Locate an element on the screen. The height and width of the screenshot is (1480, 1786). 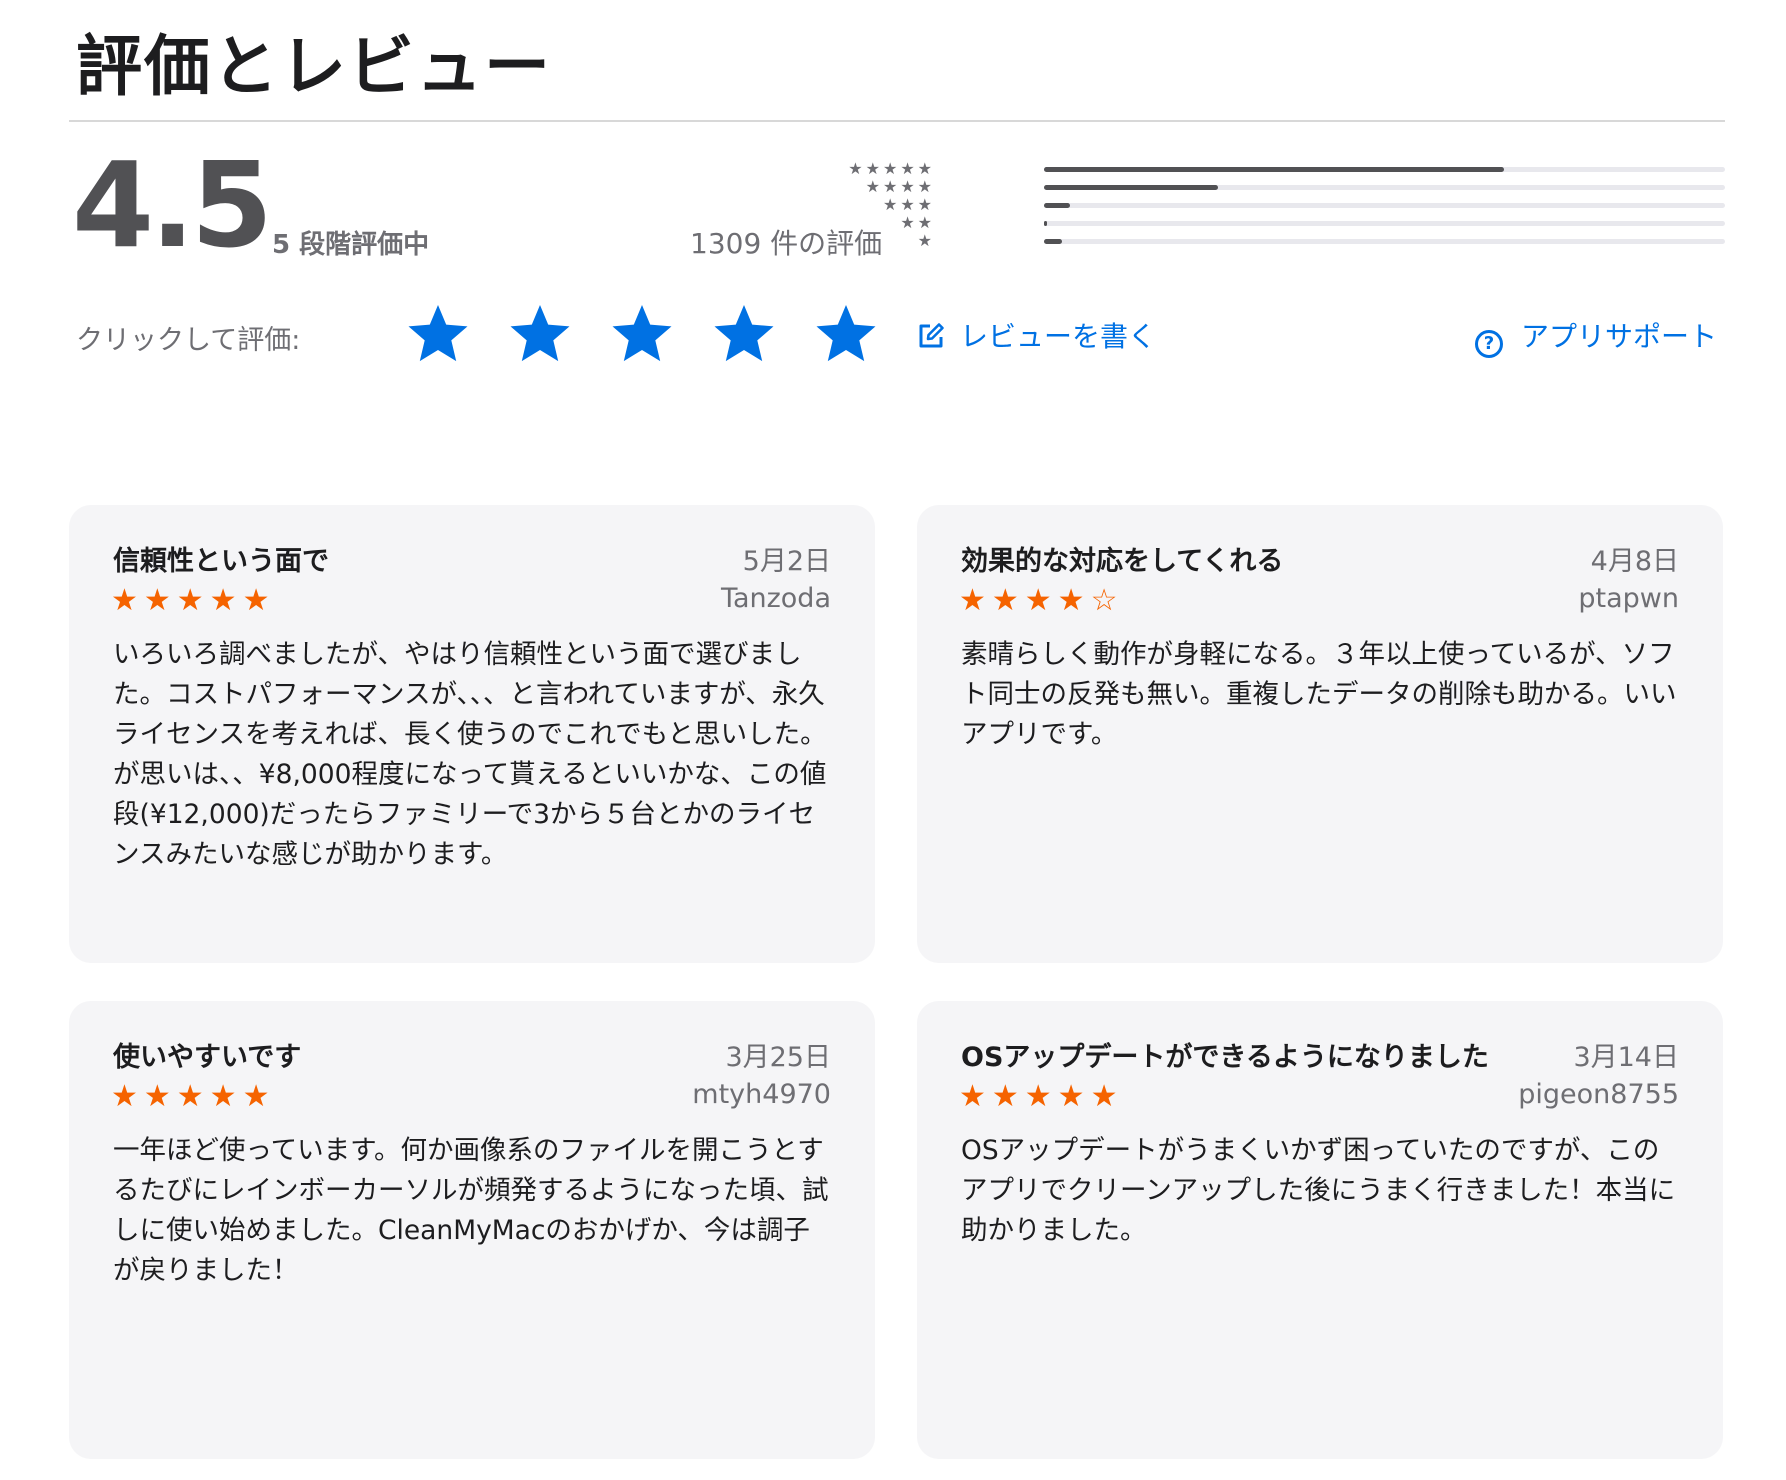
review-title: 信頼性という面で is located at coordinates (221, 561).